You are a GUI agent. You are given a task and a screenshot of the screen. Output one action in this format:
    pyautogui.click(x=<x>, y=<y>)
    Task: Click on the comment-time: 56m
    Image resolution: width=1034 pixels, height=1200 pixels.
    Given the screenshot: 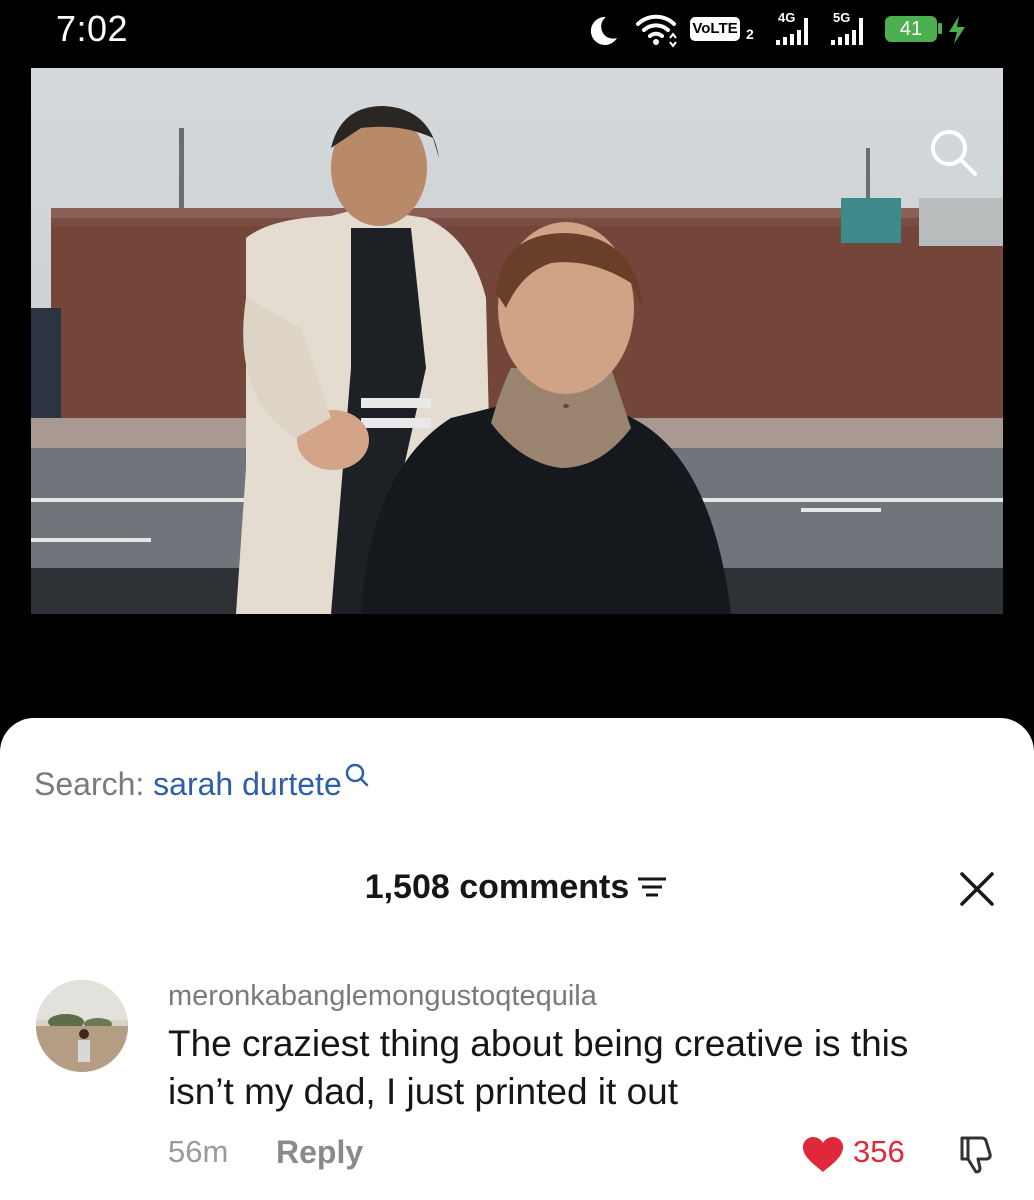 What is the action you would take?
    pyautogui.click(x=198, y=1151)
    